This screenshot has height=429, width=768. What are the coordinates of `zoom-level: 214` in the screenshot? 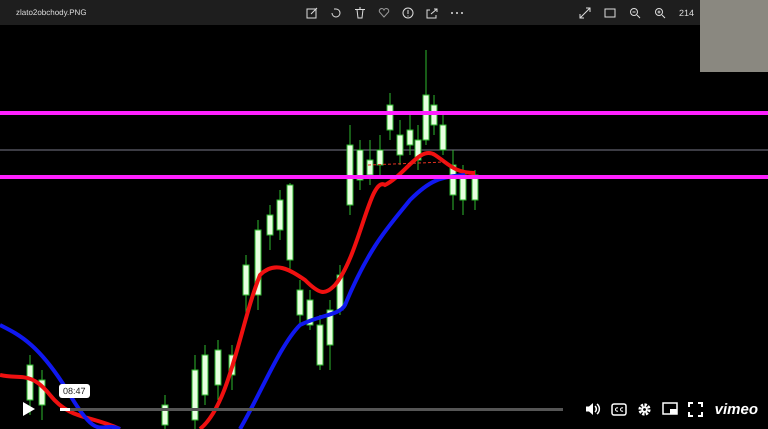 It's located at (686, 13).